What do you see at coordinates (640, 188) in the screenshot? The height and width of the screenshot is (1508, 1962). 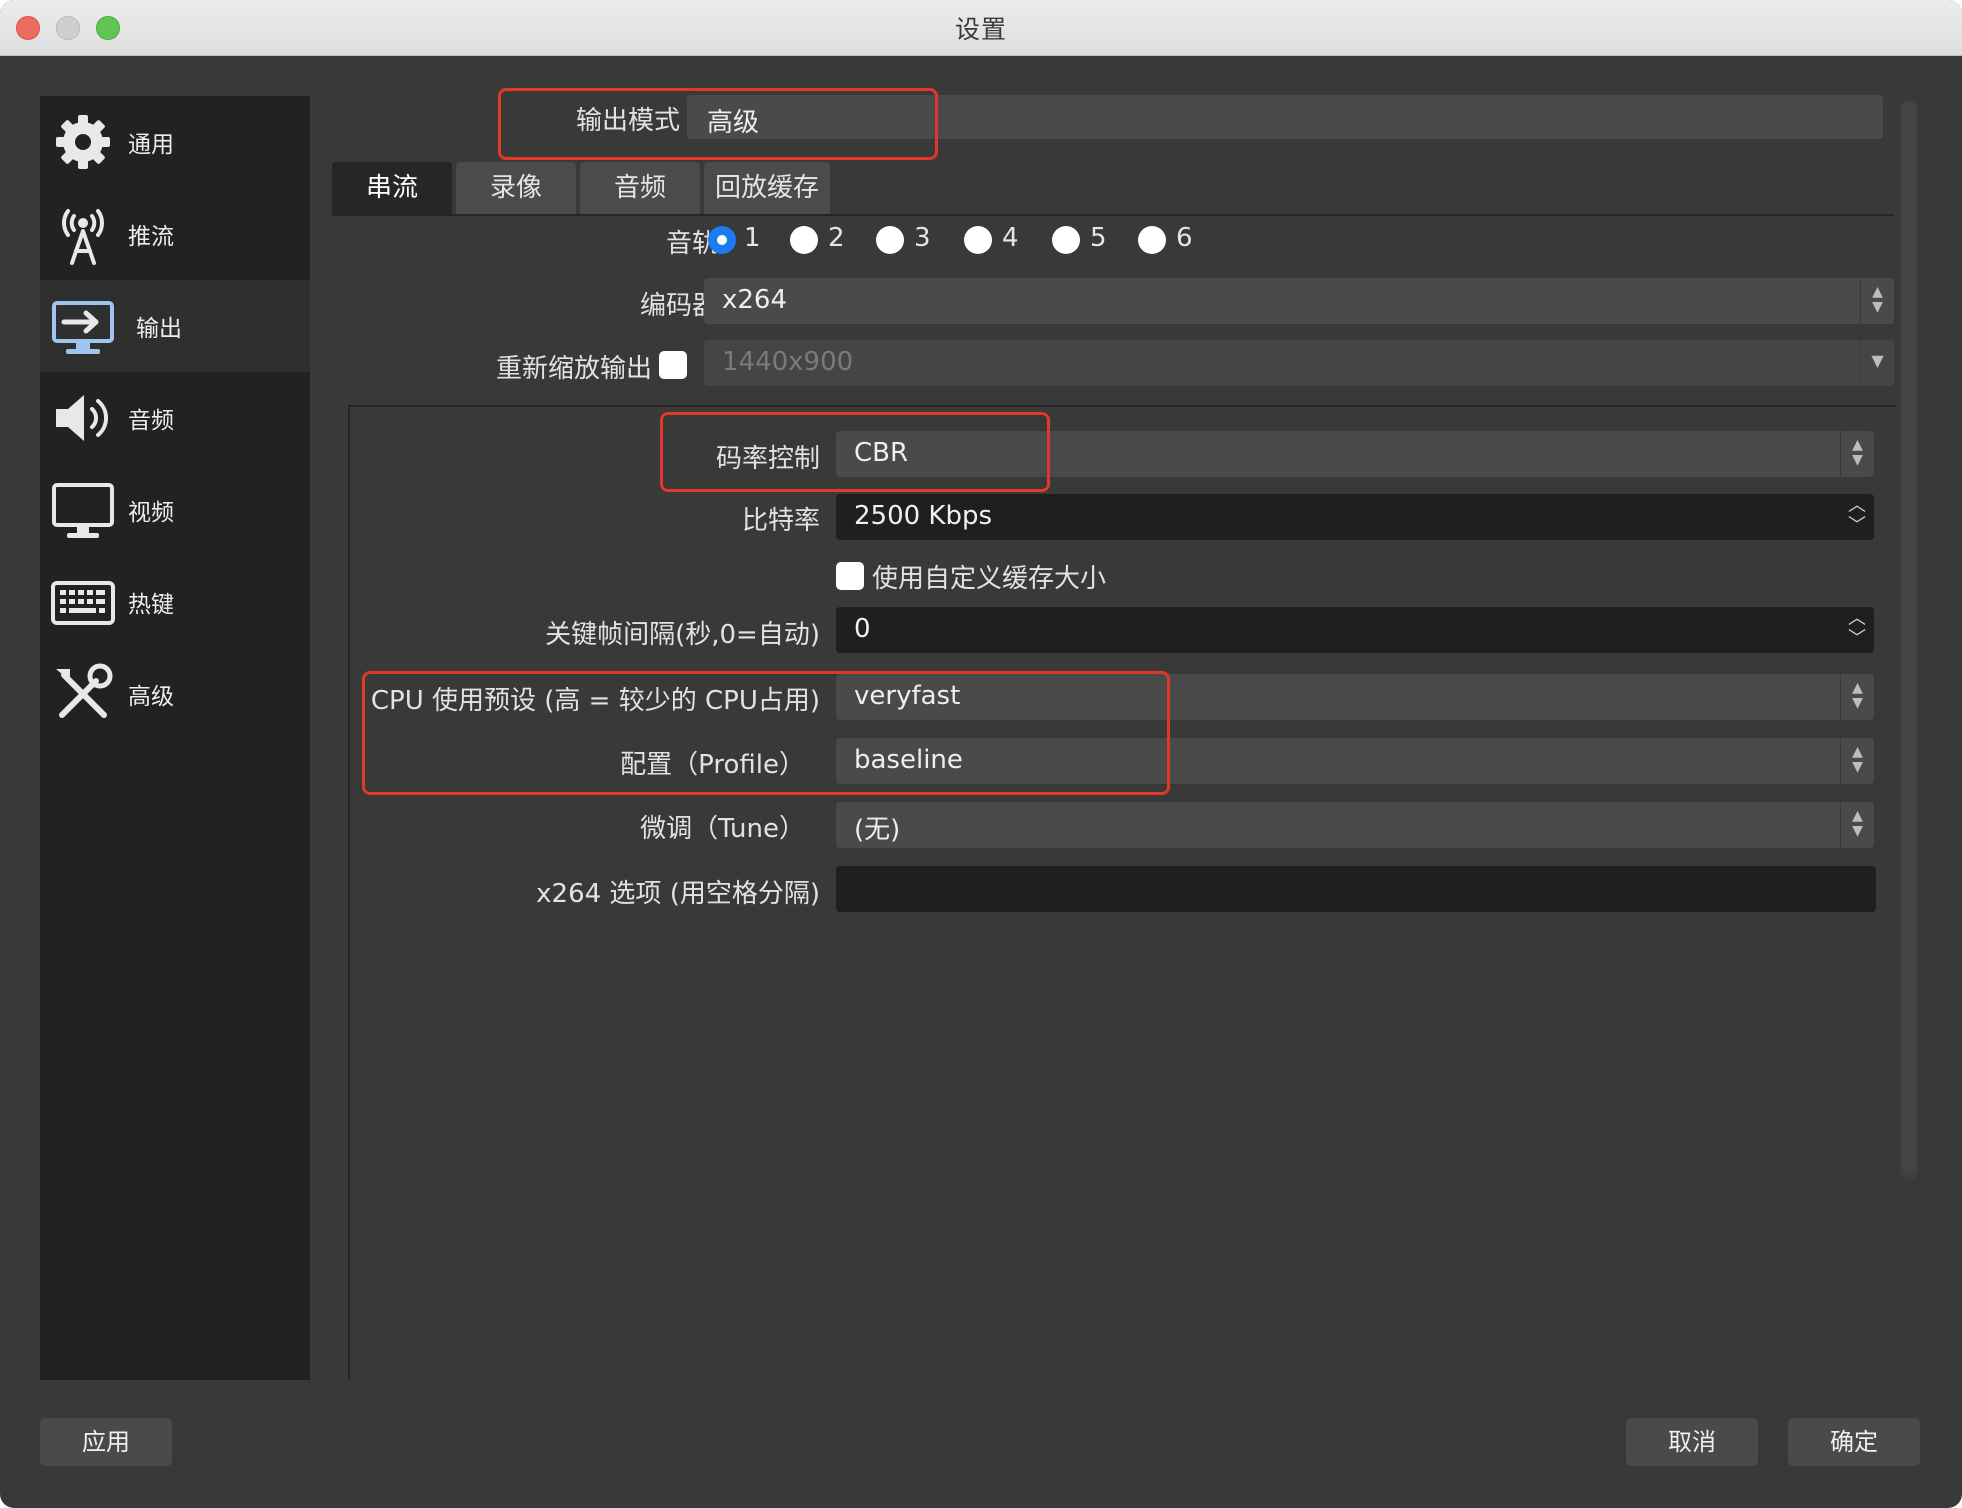 I see `tab-audio: 音频` at bounding box center [640, 188].